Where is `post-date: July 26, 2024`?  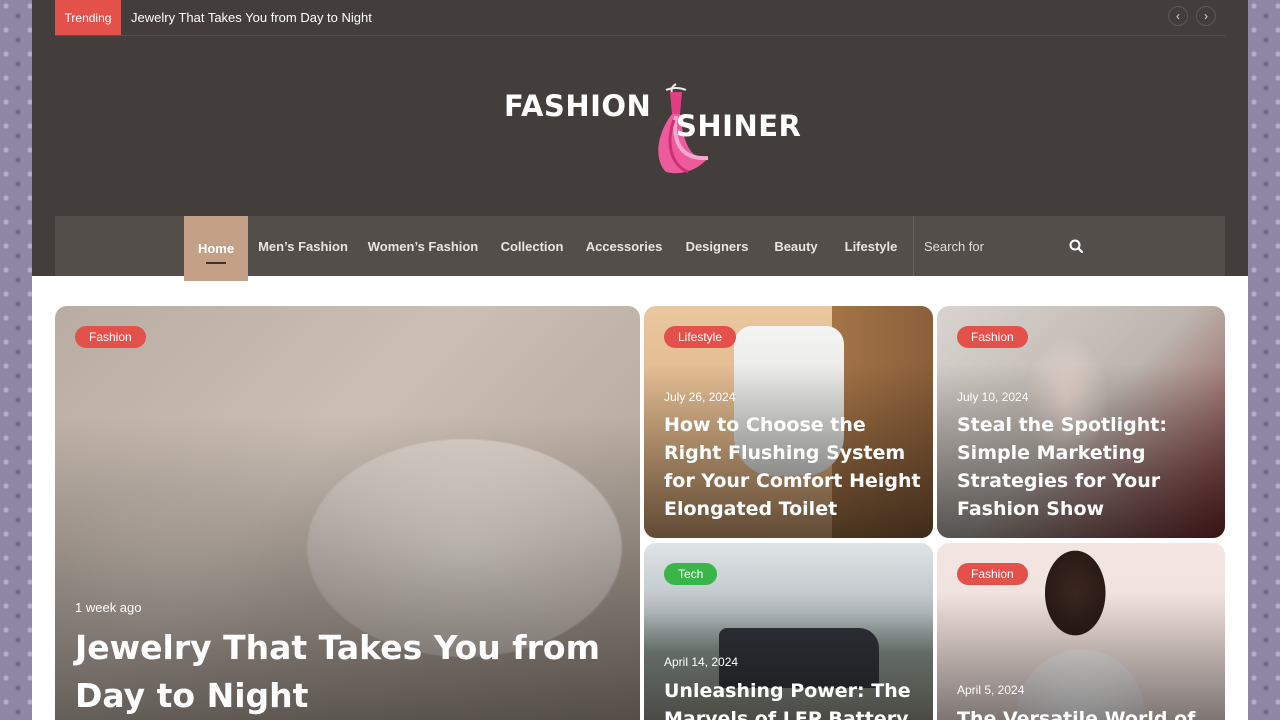
post-date: July 26, 2024 is located at coordinates (700, 397).